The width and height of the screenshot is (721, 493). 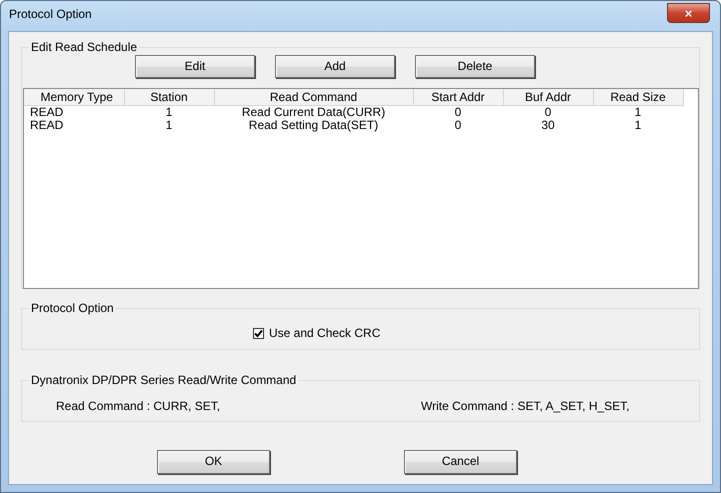 I want to click on schedule-button: Delete, so click(x=475, y=66).